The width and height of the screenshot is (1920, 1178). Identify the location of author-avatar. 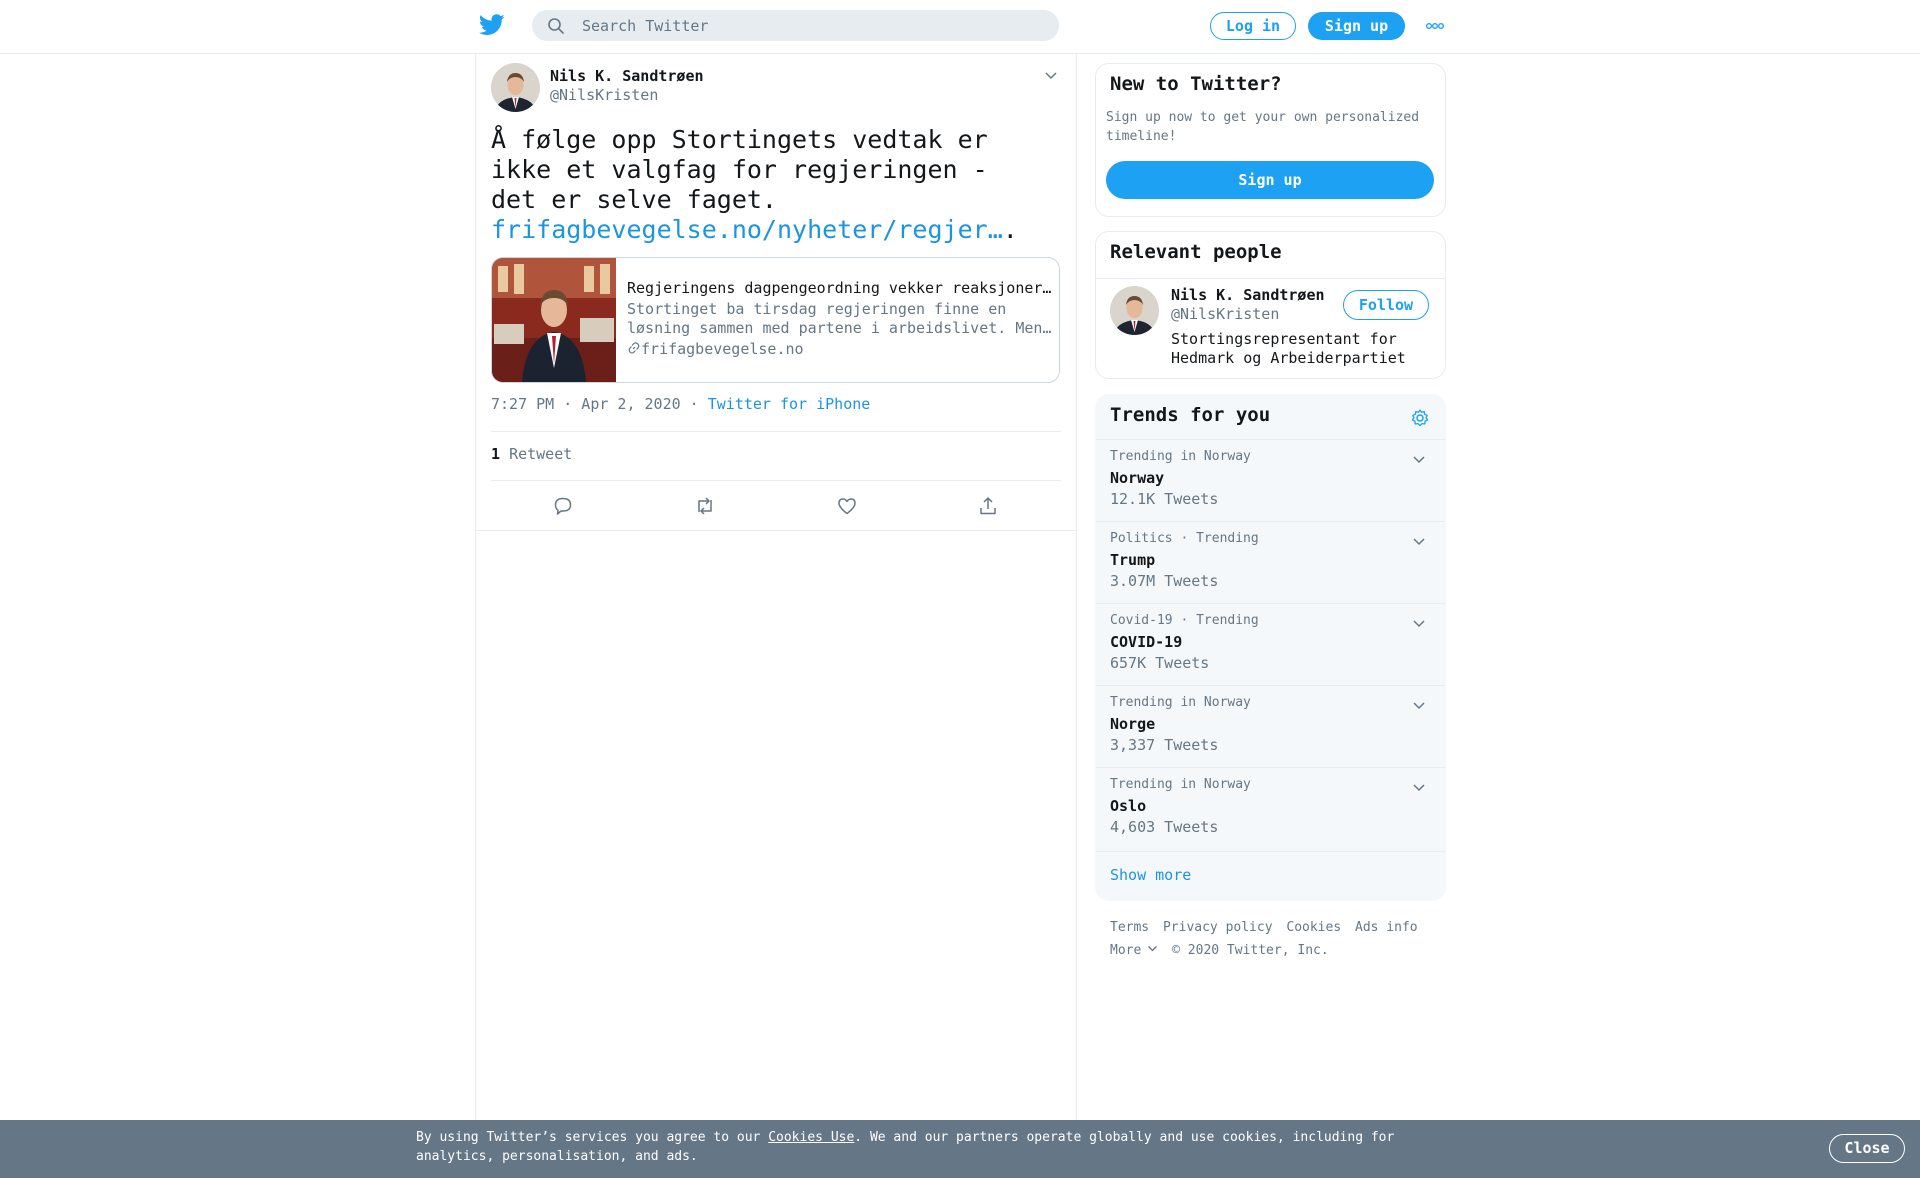
(515, 87).